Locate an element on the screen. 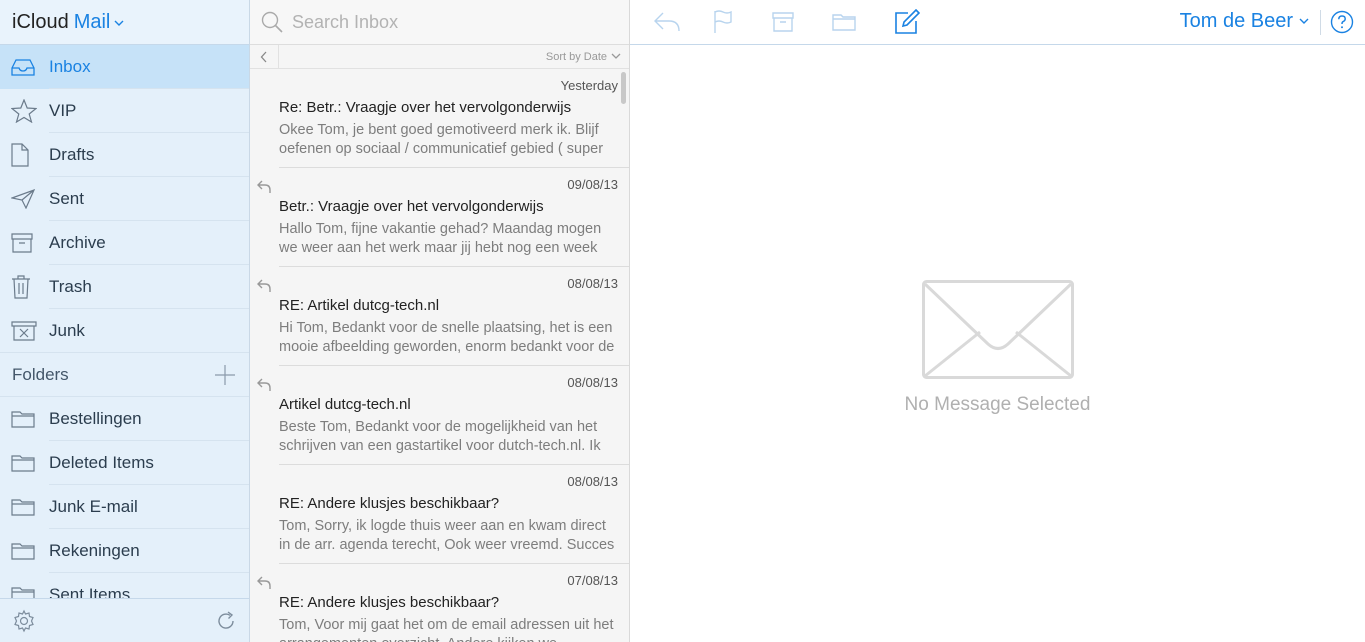 This screenshot has height=642, width=1365. search-input is located at coordinates (442, 22).